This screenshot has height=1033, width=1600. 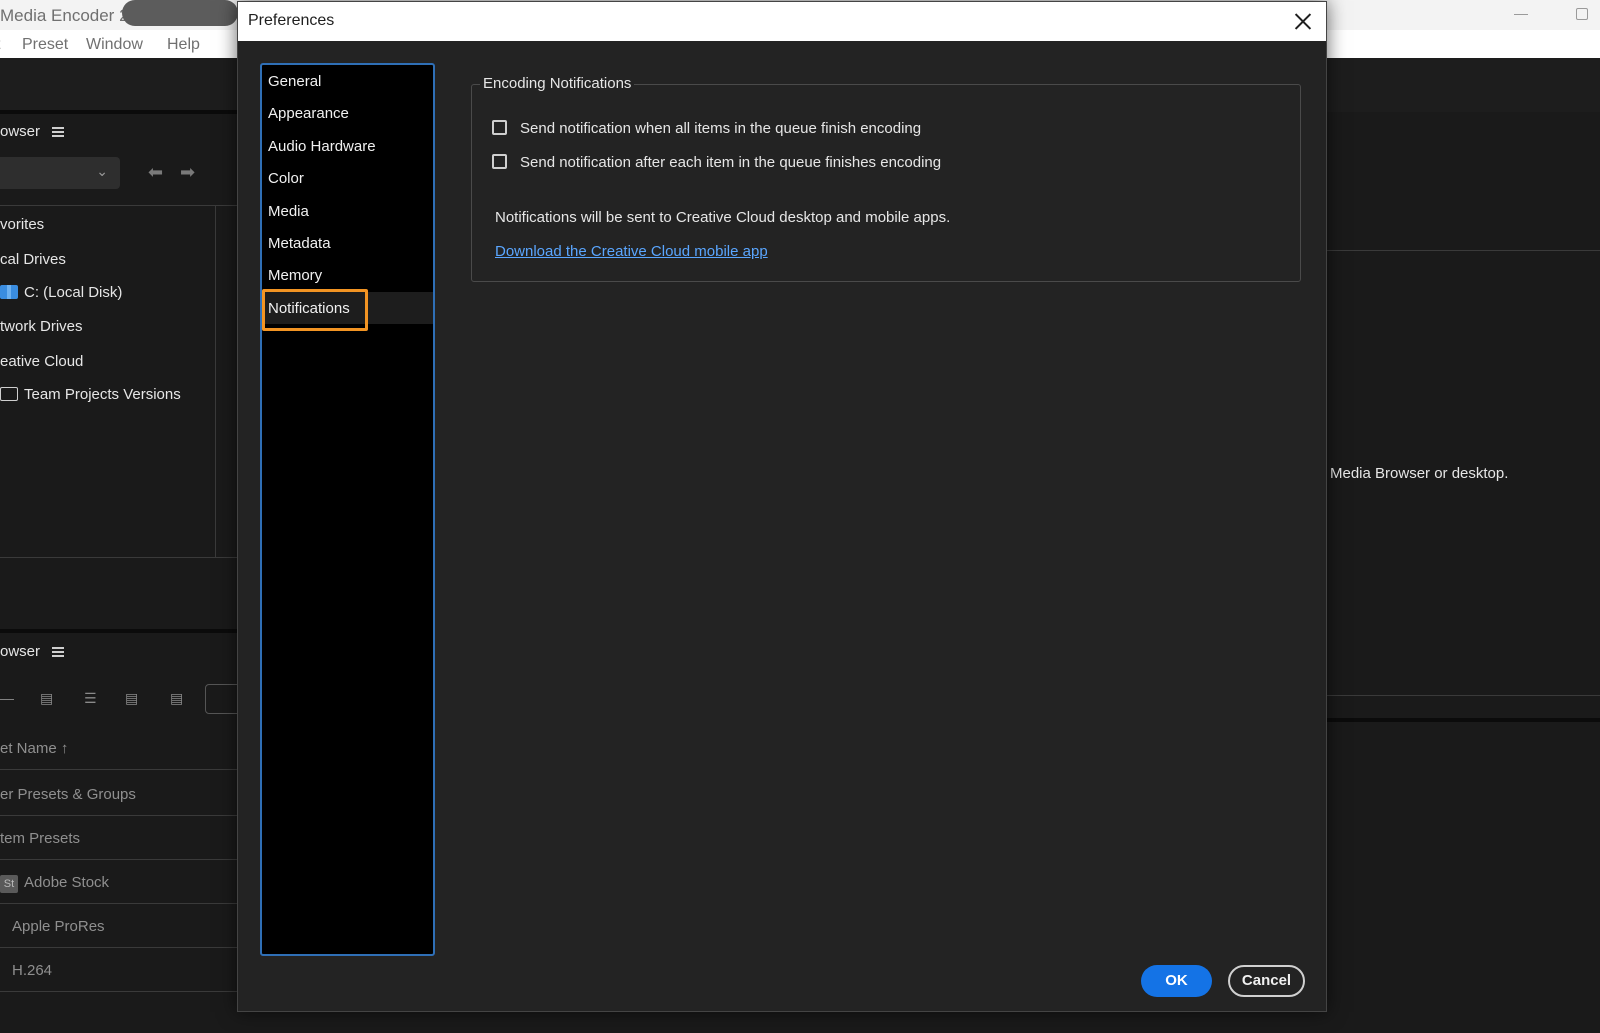 What do you see at coordinates (34, 748) in the screenshot?
I see `preset-name-column-header: et Name ↑` at bounding box center [34, 748].